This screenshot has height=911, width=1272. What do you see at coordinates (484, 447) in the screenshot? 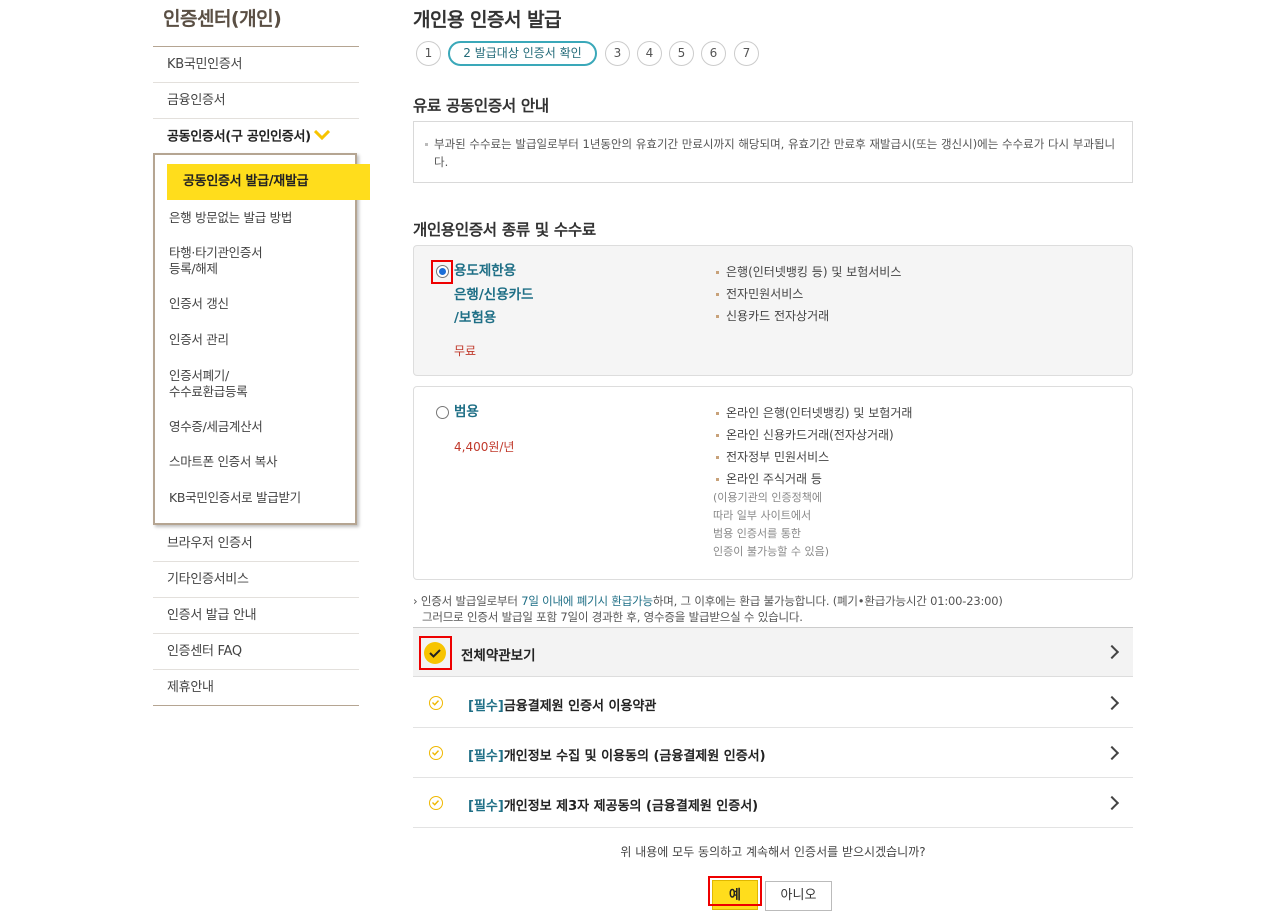
I see `plan-price-general: 4,400원/년` at bounding box center [484, 447].